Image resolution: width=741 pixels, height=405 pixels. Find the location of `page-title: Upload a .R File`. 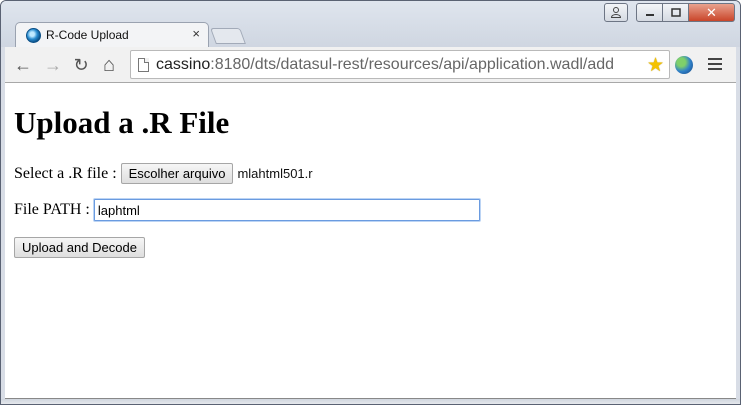

page-title: Upload a .R File is located at coordinates (122, 122).